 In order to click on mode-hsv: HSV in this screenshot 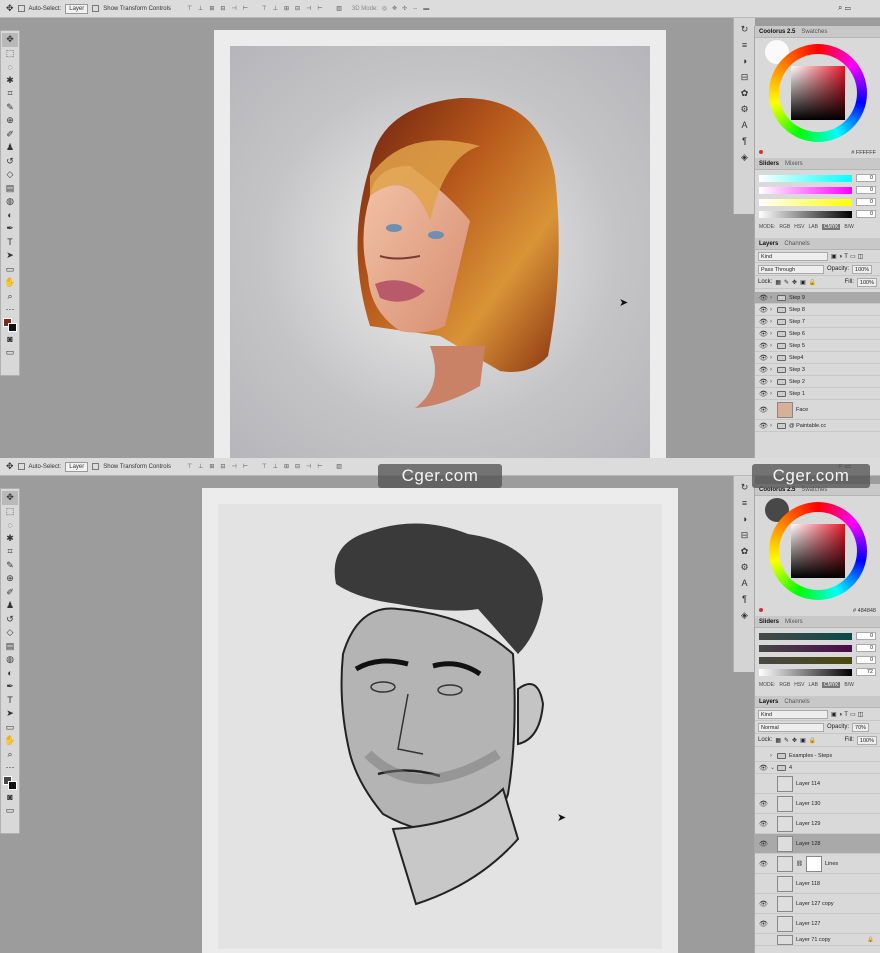, I will do `click(799, 227)`.